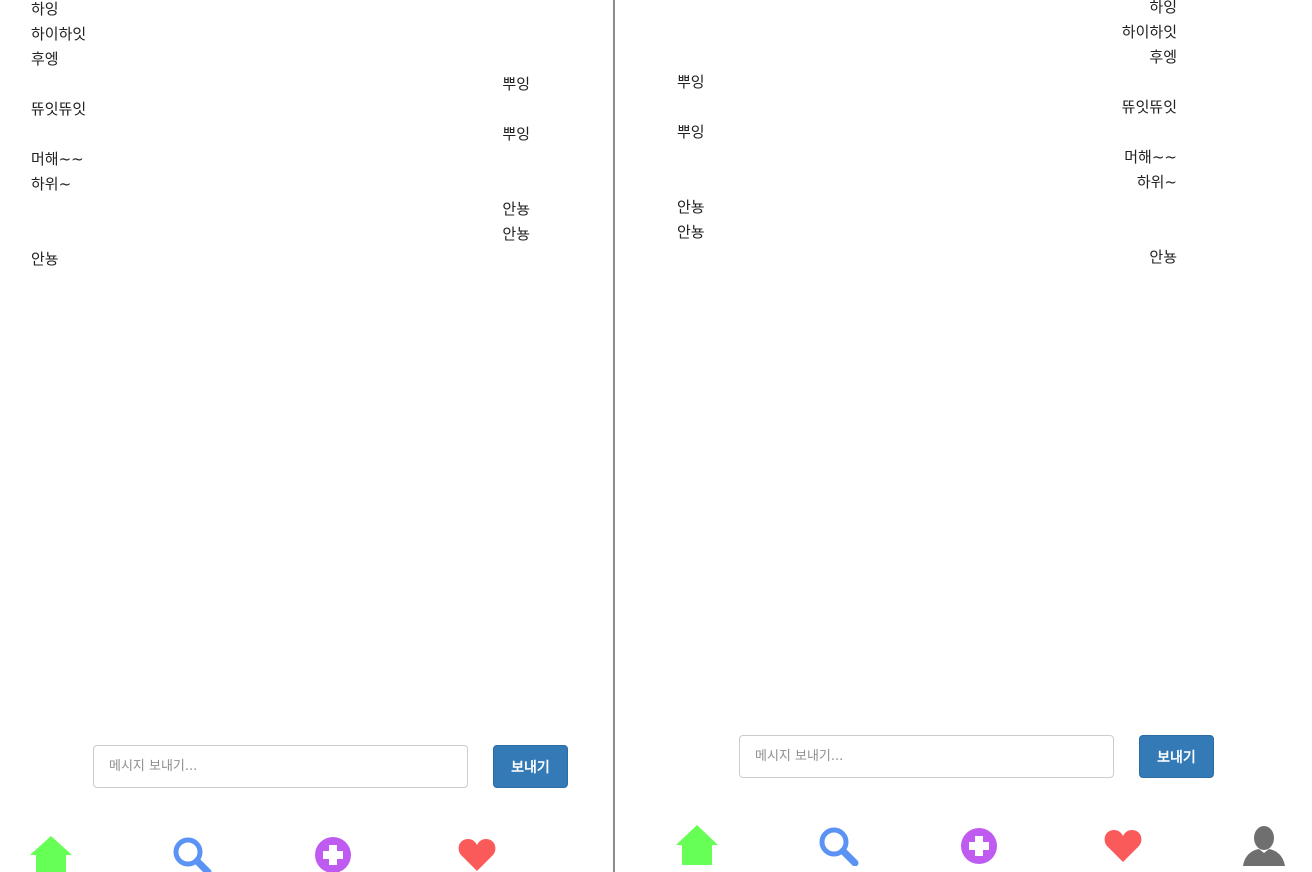 The width and height of the screenshot is (1312, 872). I want to click on profile-icon, so click(1264, 846).